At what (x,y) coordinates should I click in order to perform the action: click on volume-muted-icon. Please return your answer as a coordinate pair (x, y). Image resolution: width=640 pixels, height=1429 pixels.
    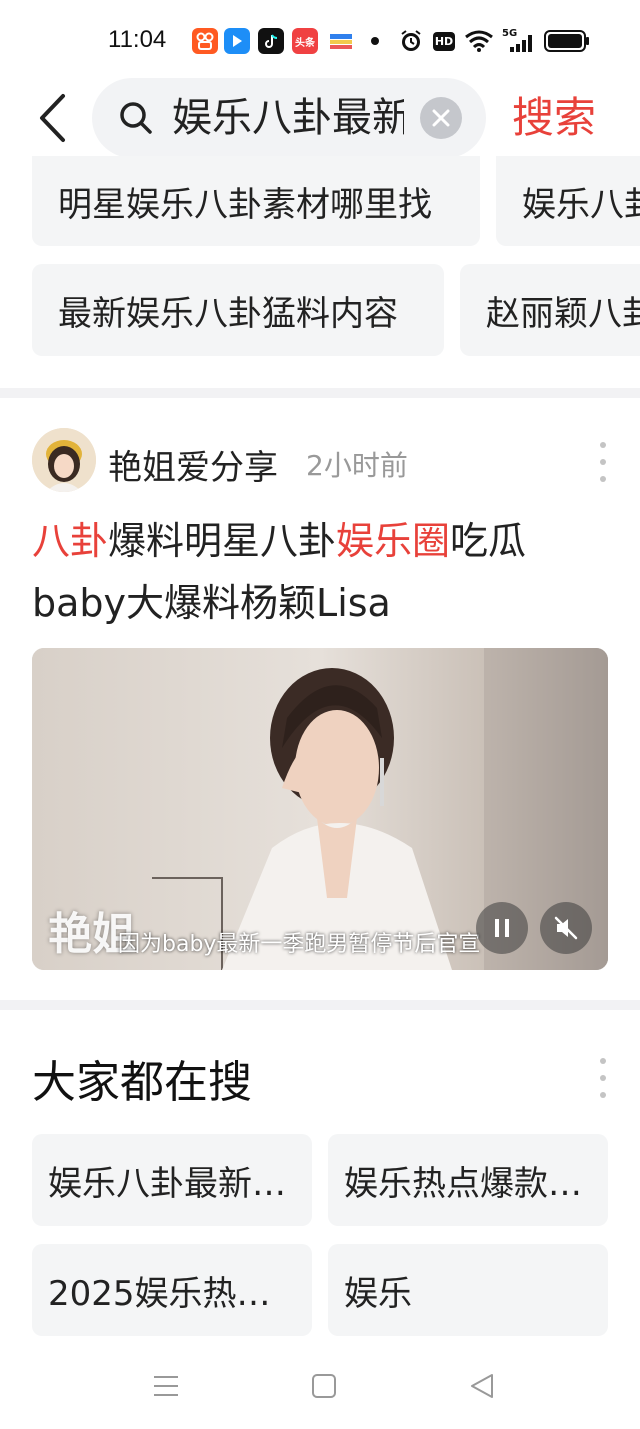
    Looking at the image, I should click on (566, 928).